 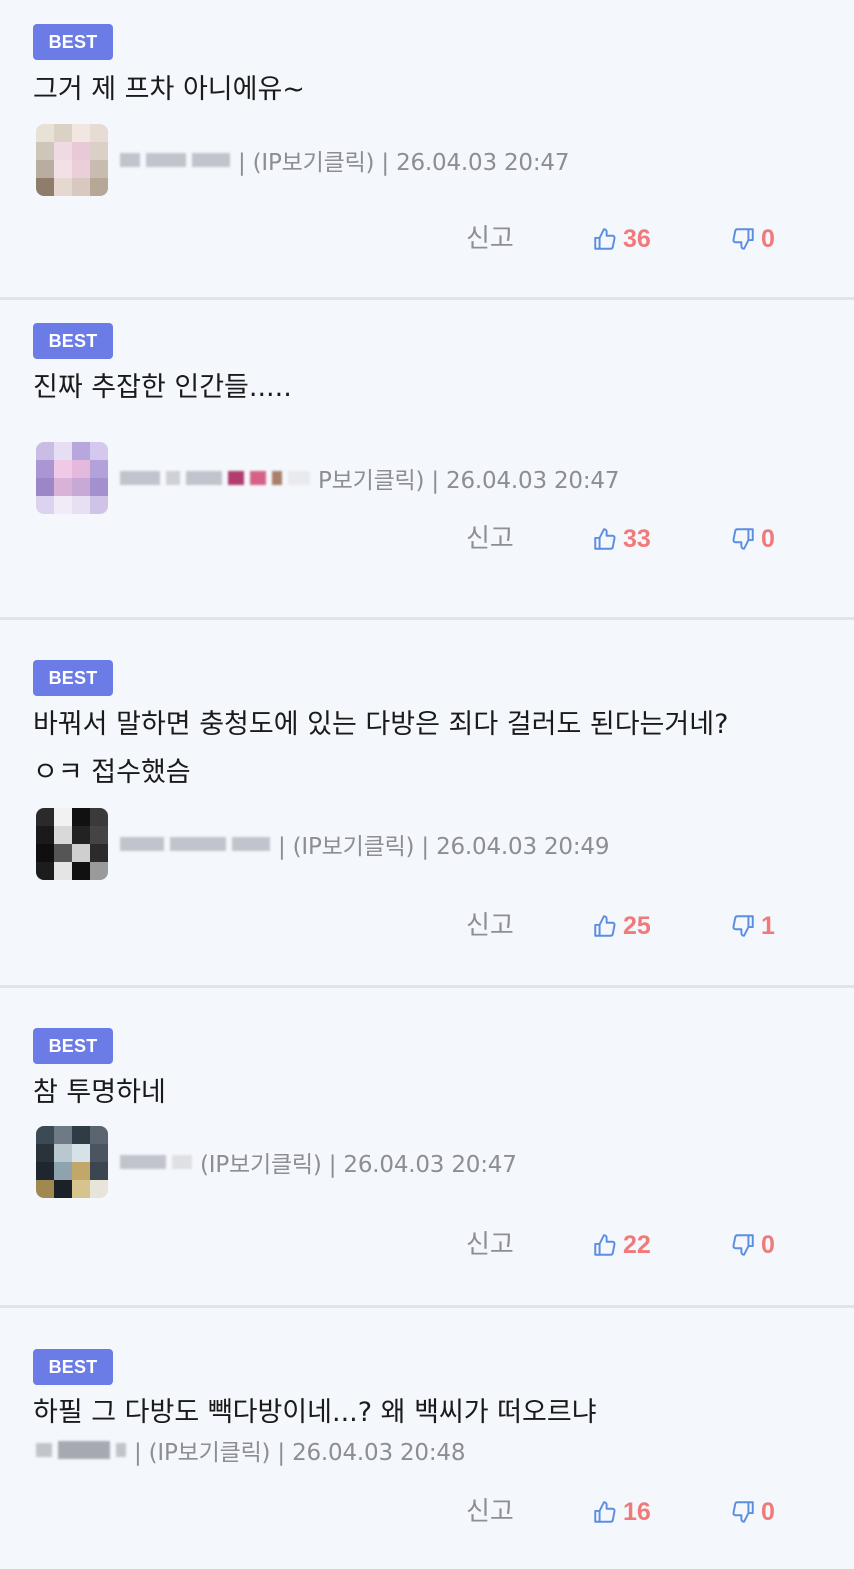 I want to click on dislike-count: 1, so click(x=768, y=925).